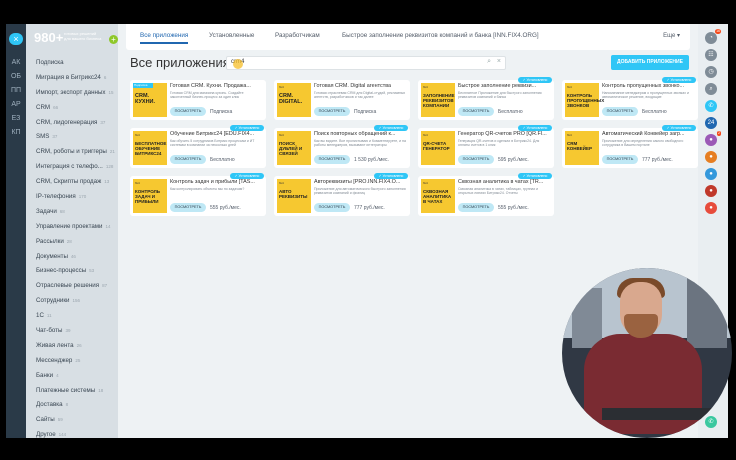 This screenshot has height=460, width=736. I want to click on app-thumbnail: fix4 Авто реквизиты, so click(294, 196).